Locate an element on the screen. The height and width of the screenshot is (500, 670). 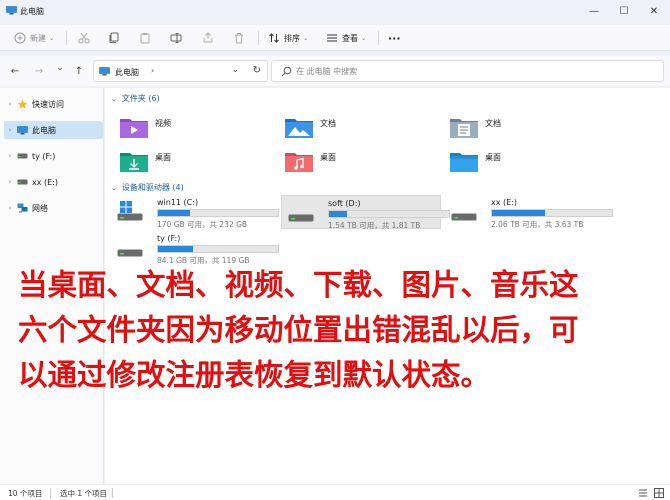
downloads-folder-icon is located at coordinates (134, 162).